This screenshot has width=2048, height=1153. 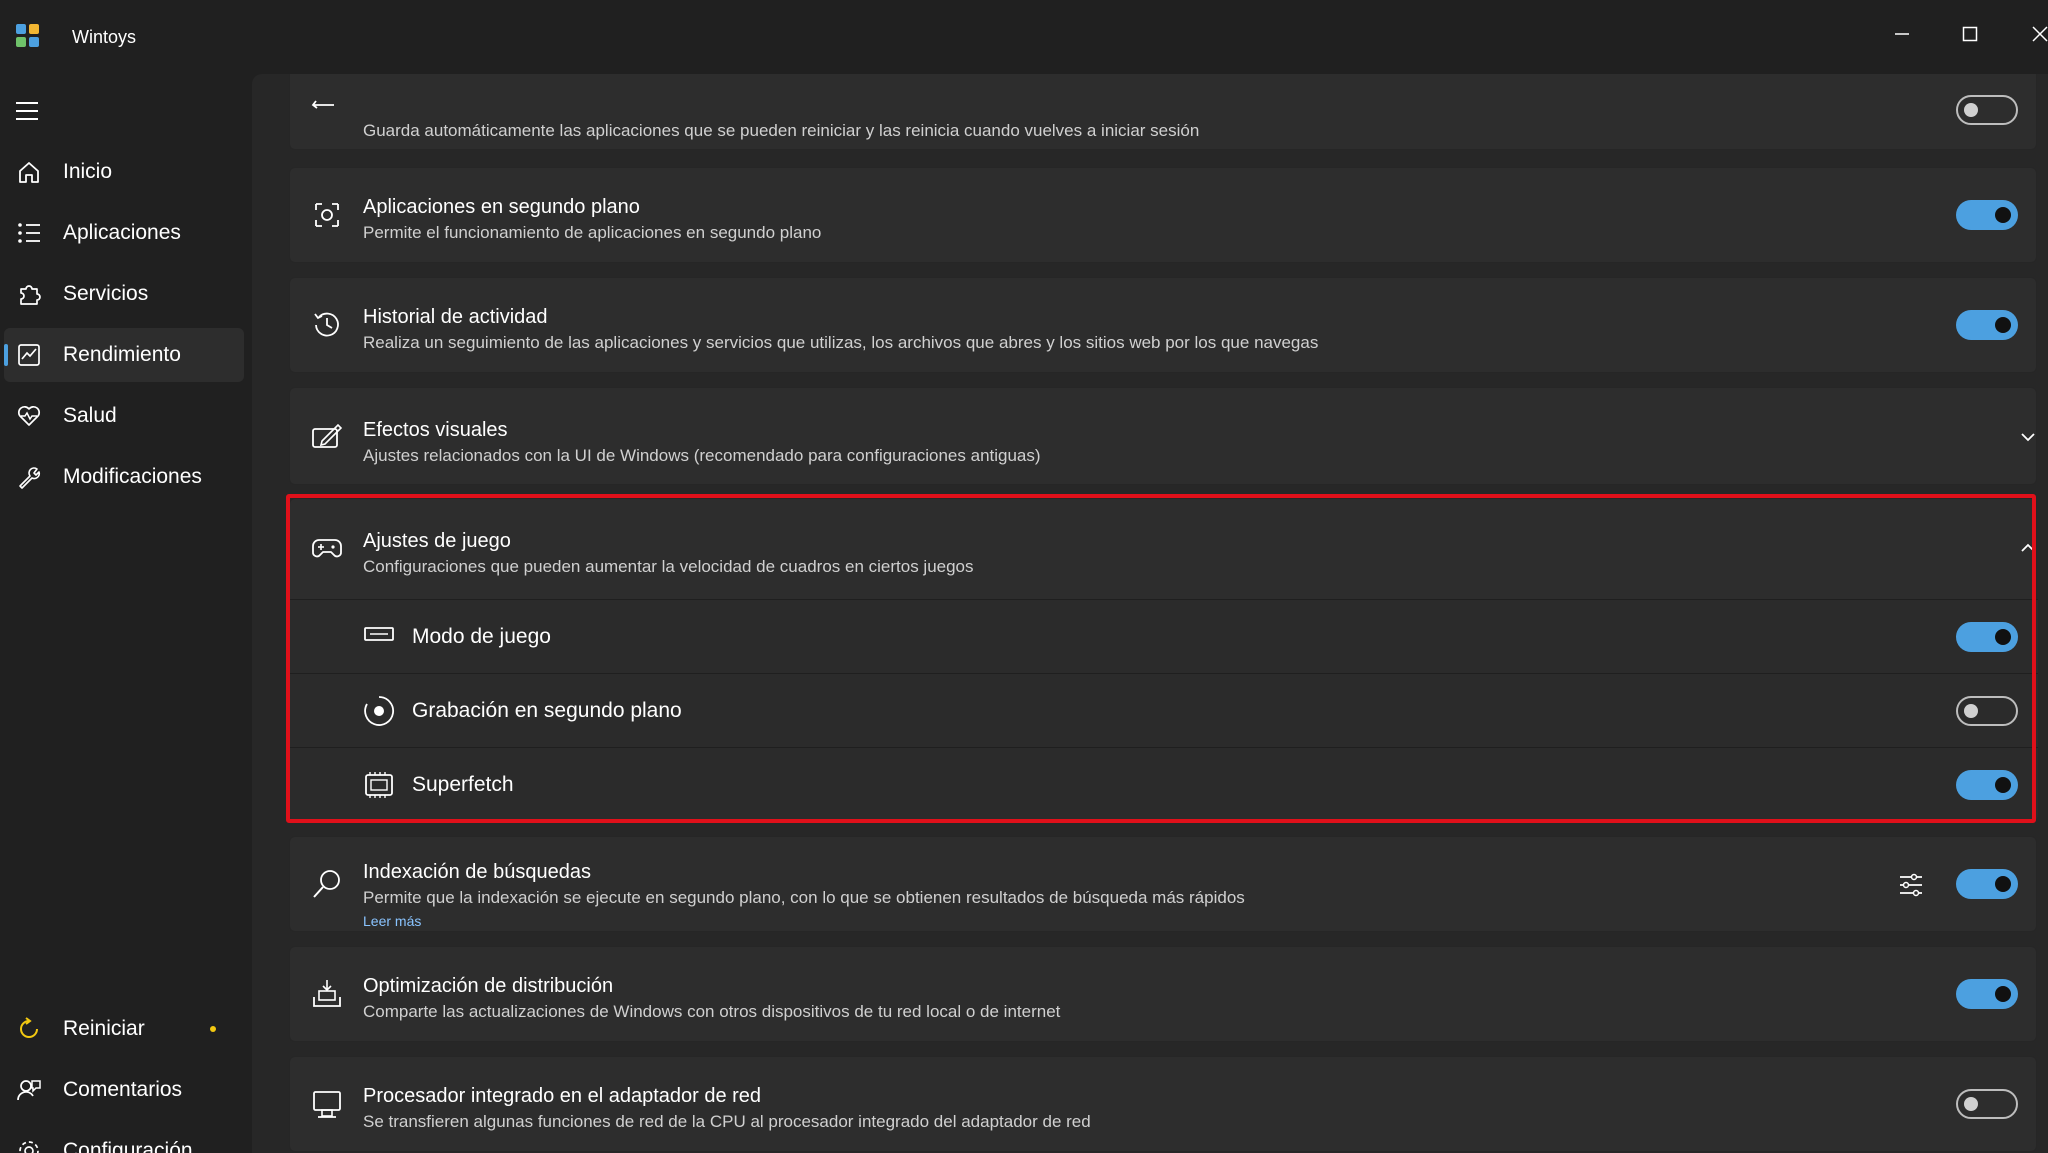 I want to click on sub-setting-label: Modo de juego, so click(x=481, y=636).